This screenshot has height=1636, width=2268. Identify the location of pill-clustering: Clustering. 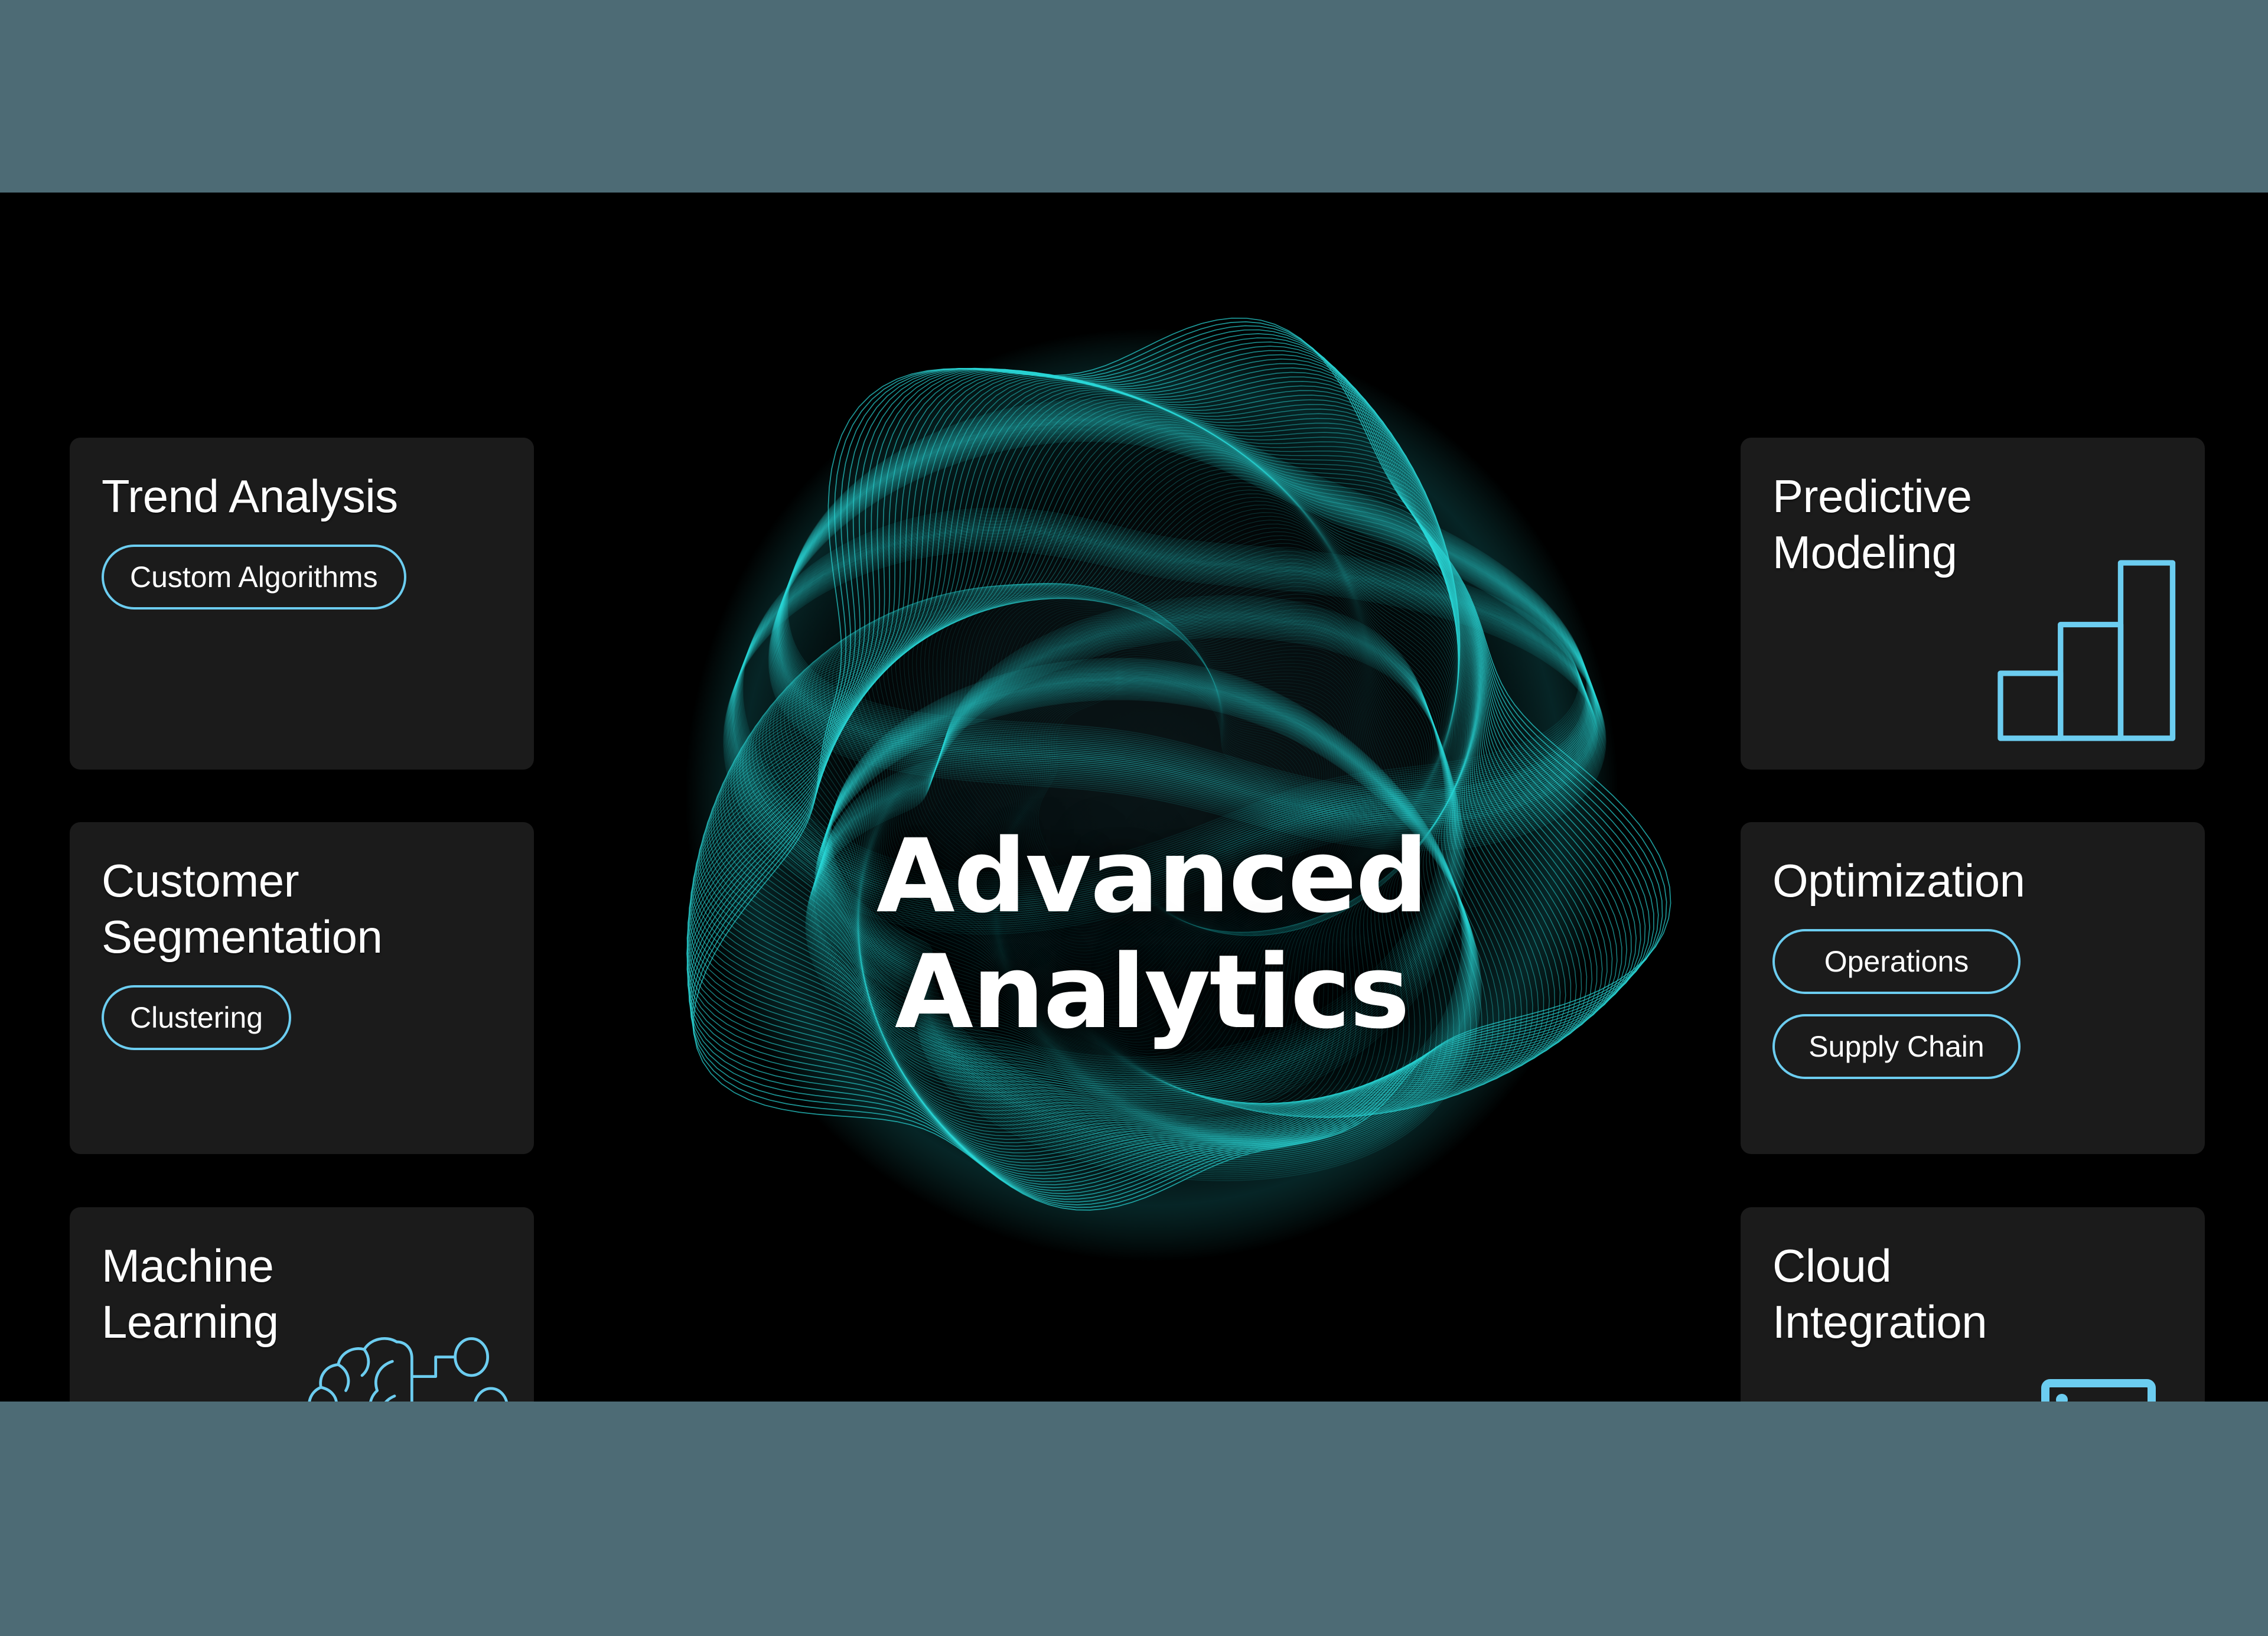
(197, 1018).